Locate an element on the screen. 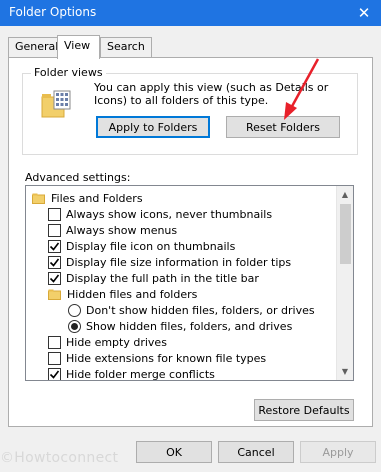 Image resolution: width=381 pixels, height=472 pixels. apply-button: Apply is located at coordinates (338, 452).